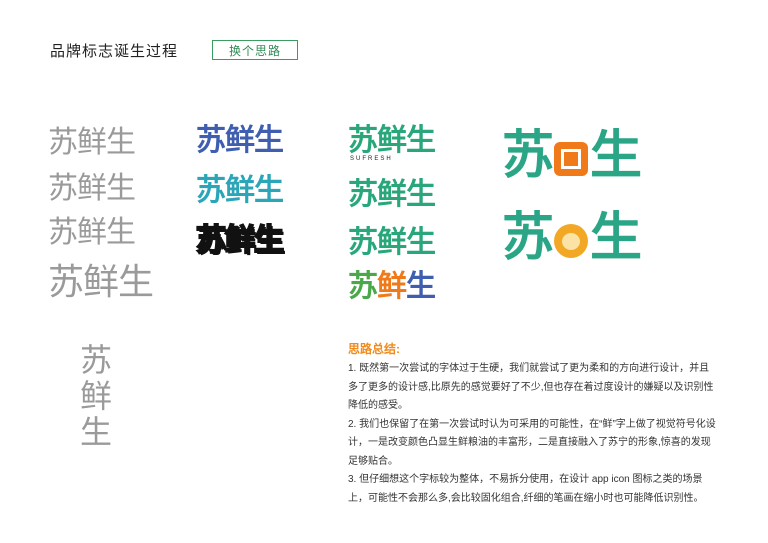 This screenshot has height=543, width=768. I want to click on green-logo-3: 苏鲜生, so click(392, 242).